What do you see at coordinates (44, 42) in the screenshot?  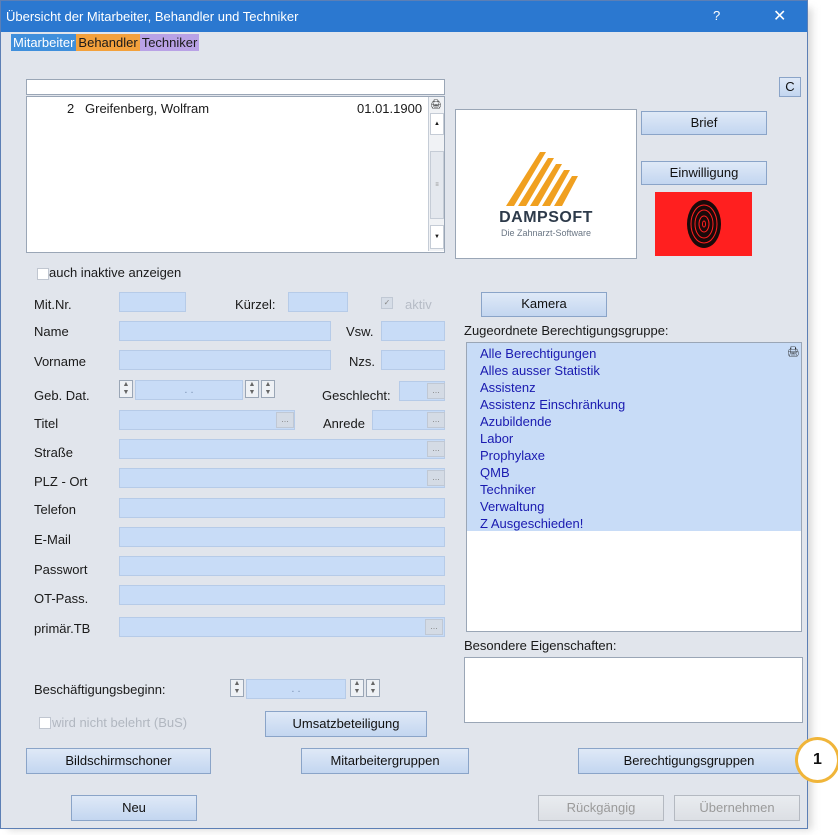 I see `tab-mitarbeiter: Mitarbeiter` at bounding box center [44, 42].